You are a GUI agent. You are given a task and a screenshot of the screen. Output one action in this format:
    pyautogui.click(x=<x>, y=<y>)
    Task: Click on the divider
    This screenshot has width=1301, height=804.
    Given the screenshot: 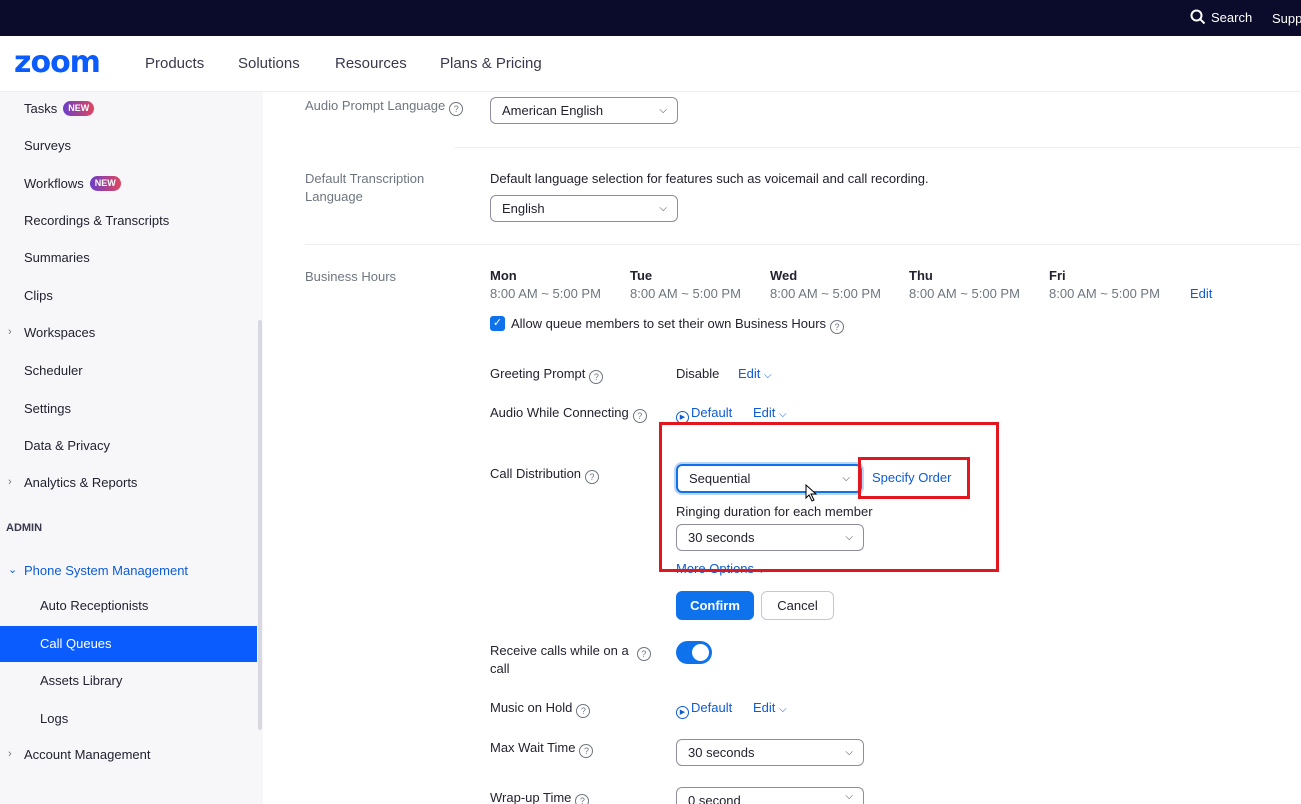 What is the action you would take?
    pyautogui.click(x=878, y=147)
    